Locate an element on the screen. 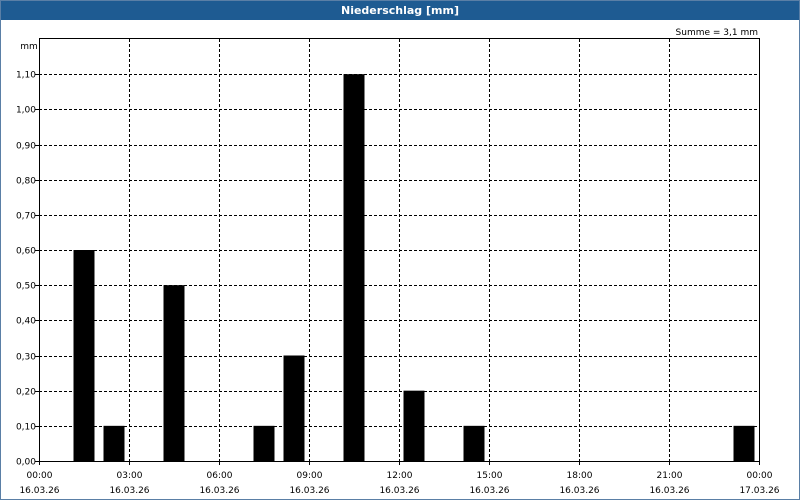 The image size is (800, 500). y-tick-label: 0,70 is located at coordinates (26, 217).